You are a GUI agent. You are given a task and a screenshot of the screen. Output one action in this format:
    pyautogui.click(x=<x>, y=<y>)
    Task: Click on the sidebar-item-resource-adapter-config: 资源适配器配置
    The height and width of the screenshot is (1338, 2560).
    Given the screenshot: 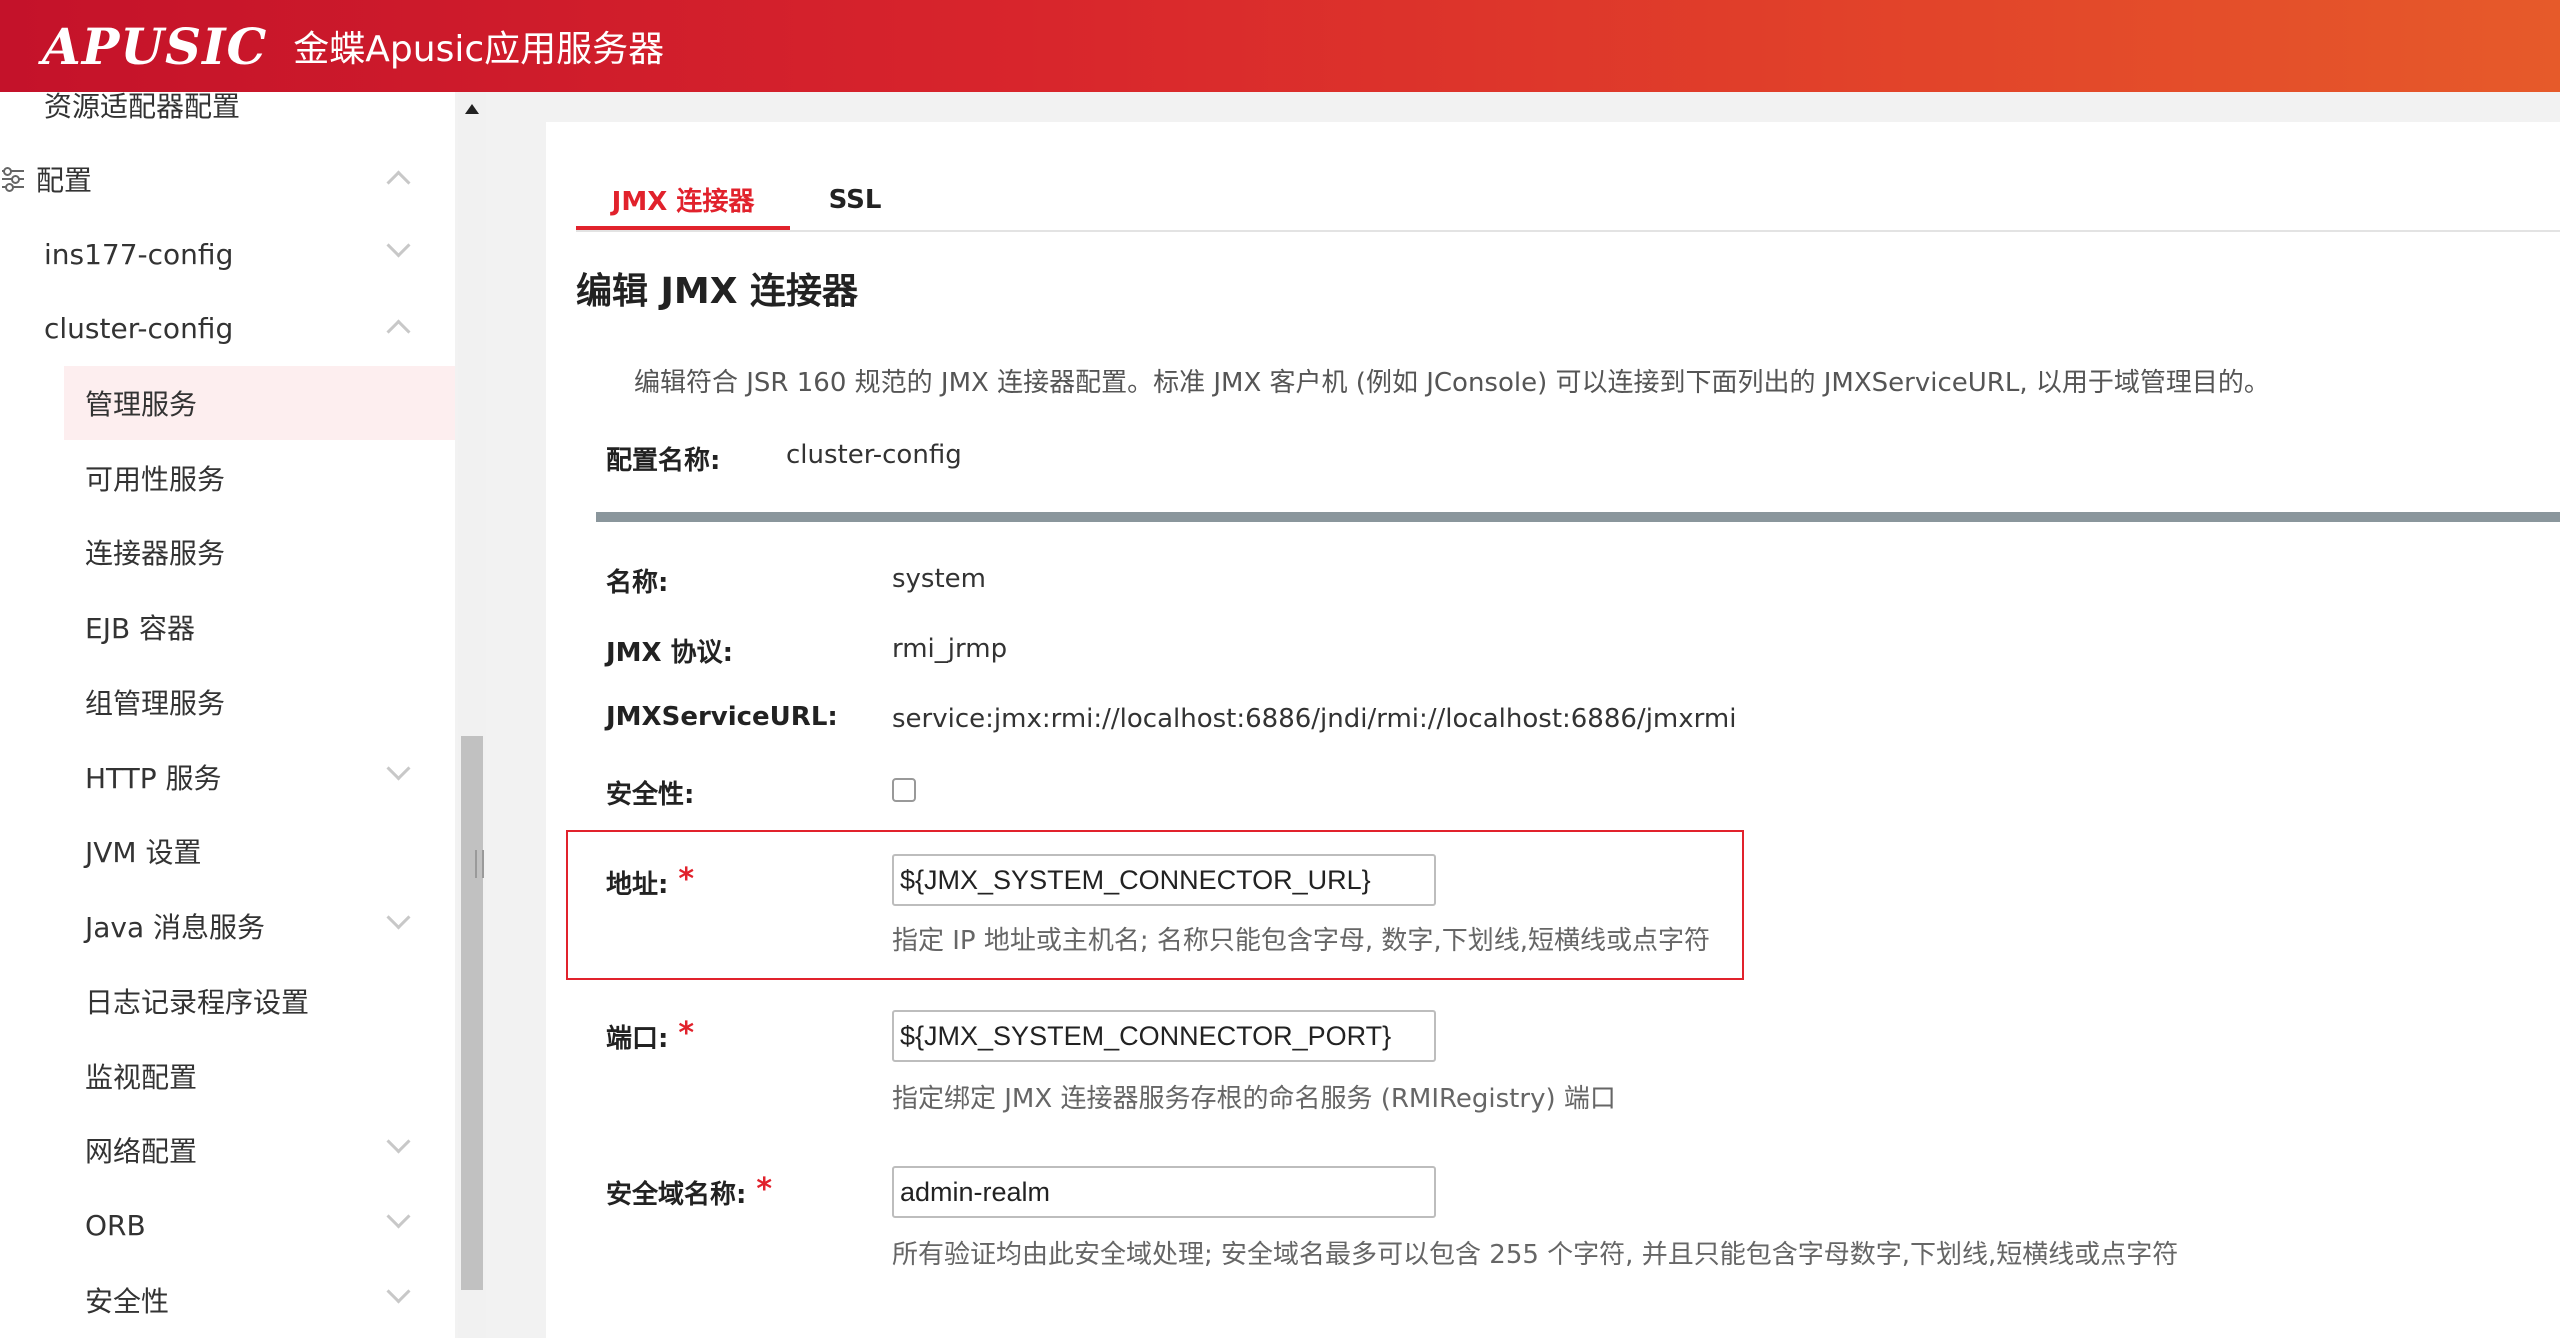 What is the action you would take?
    pyautogui.click(x=227, y=117)
    